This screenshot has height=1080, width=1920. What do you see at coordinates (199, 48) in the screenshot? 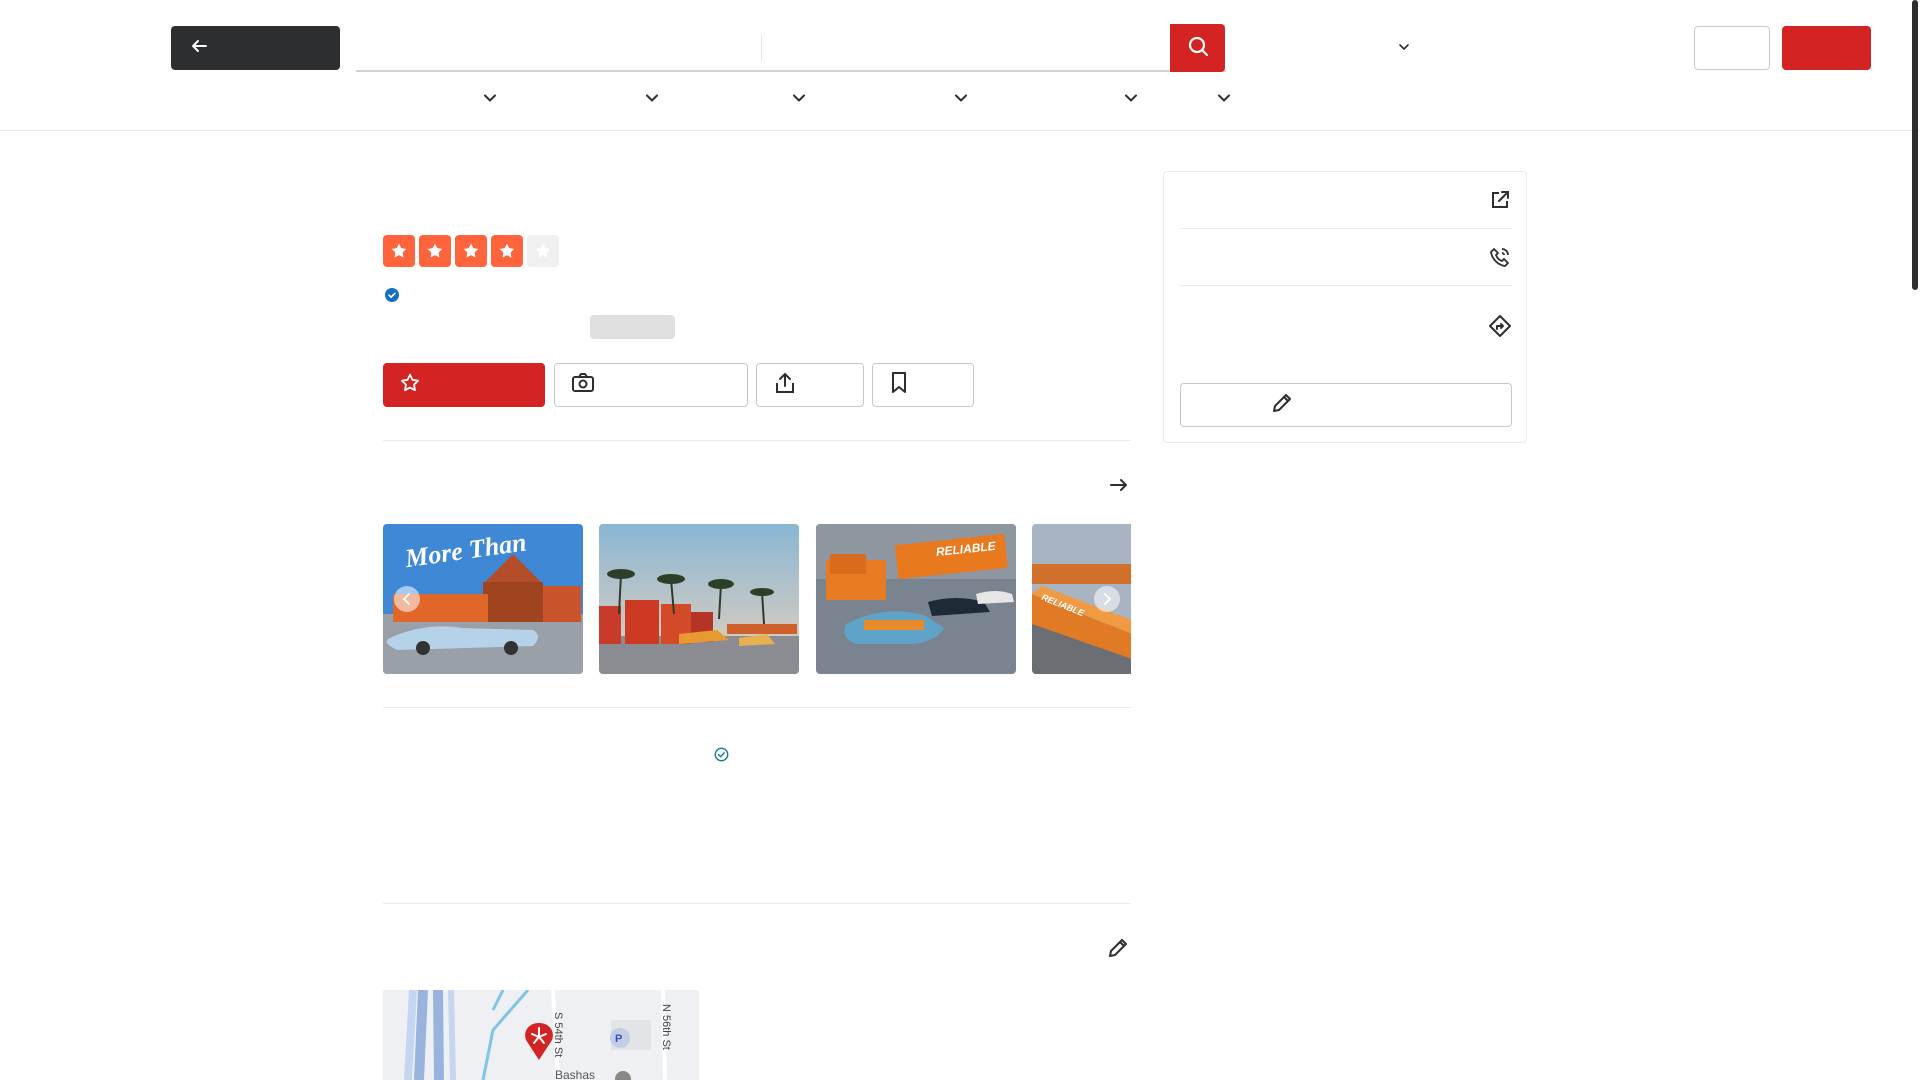
I see `arrow-left-icon` at bounding box center [199, 48].